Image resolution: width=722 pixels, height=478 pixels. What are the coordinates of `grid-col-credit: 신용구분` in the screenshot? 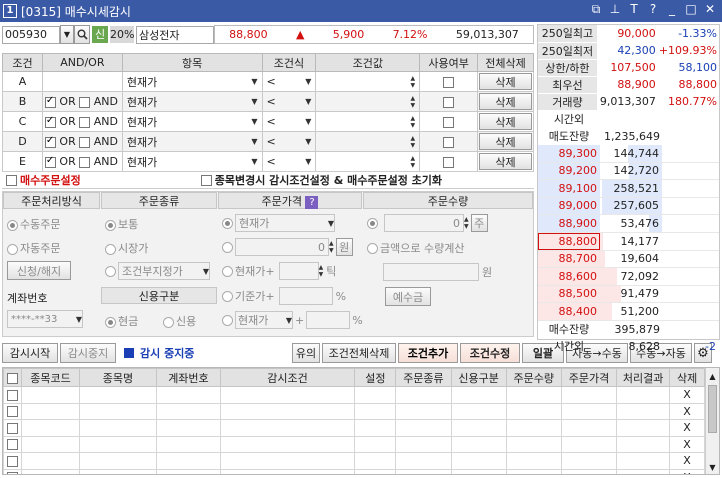 It's located at (478, 377).